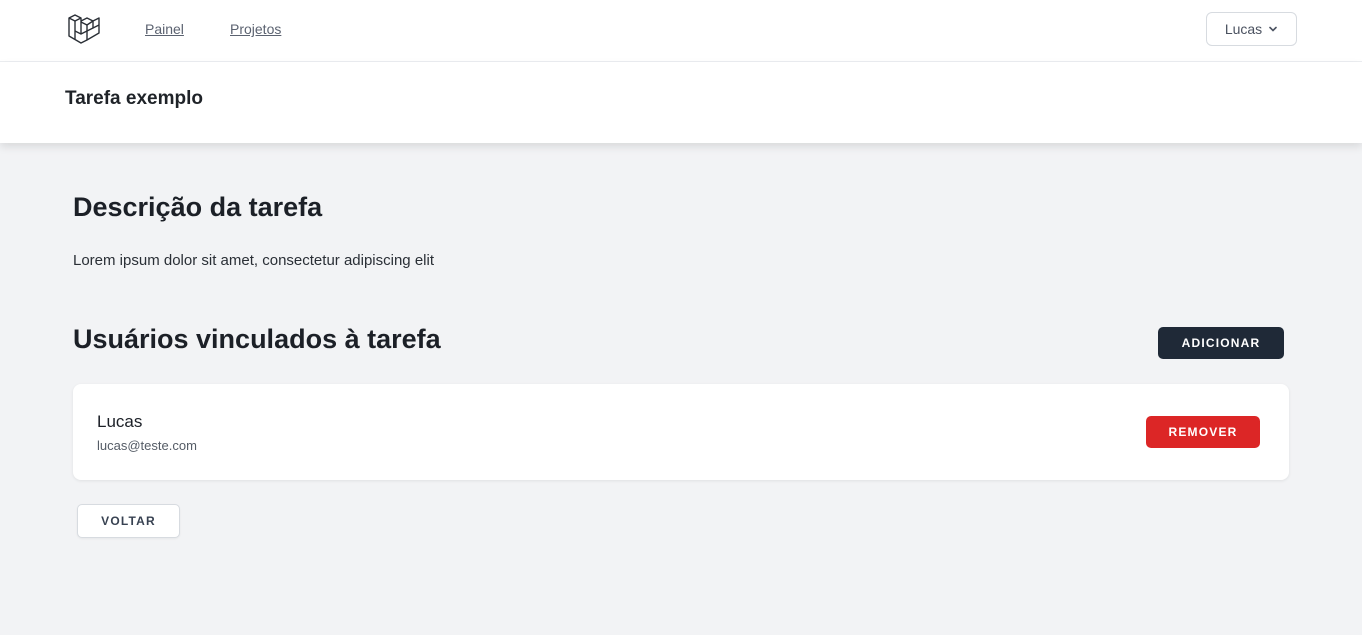  Describe the element at coordinates (198, 207) in the screenshot. I see `description-title: Descrição da tarefa` at that location.